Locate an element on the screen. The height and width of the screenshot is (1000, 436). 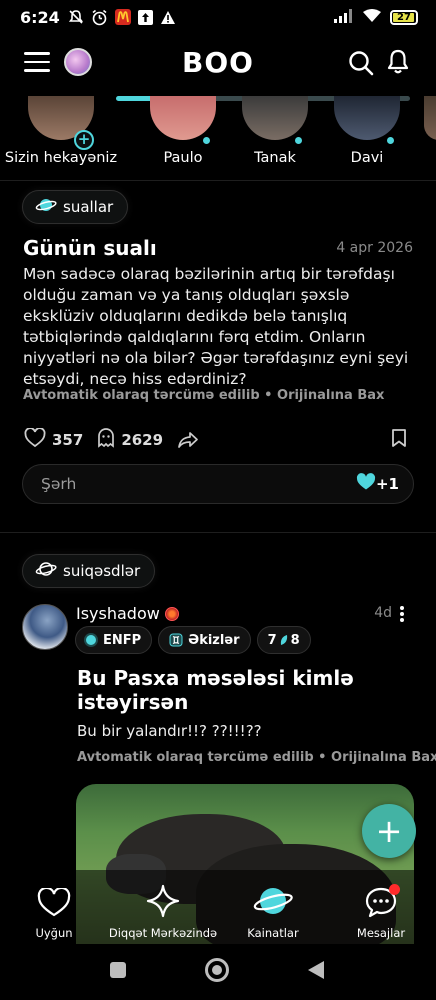
profile-chips: ENFP Əkizlər 7 8 is located at coordinates (193, 640).